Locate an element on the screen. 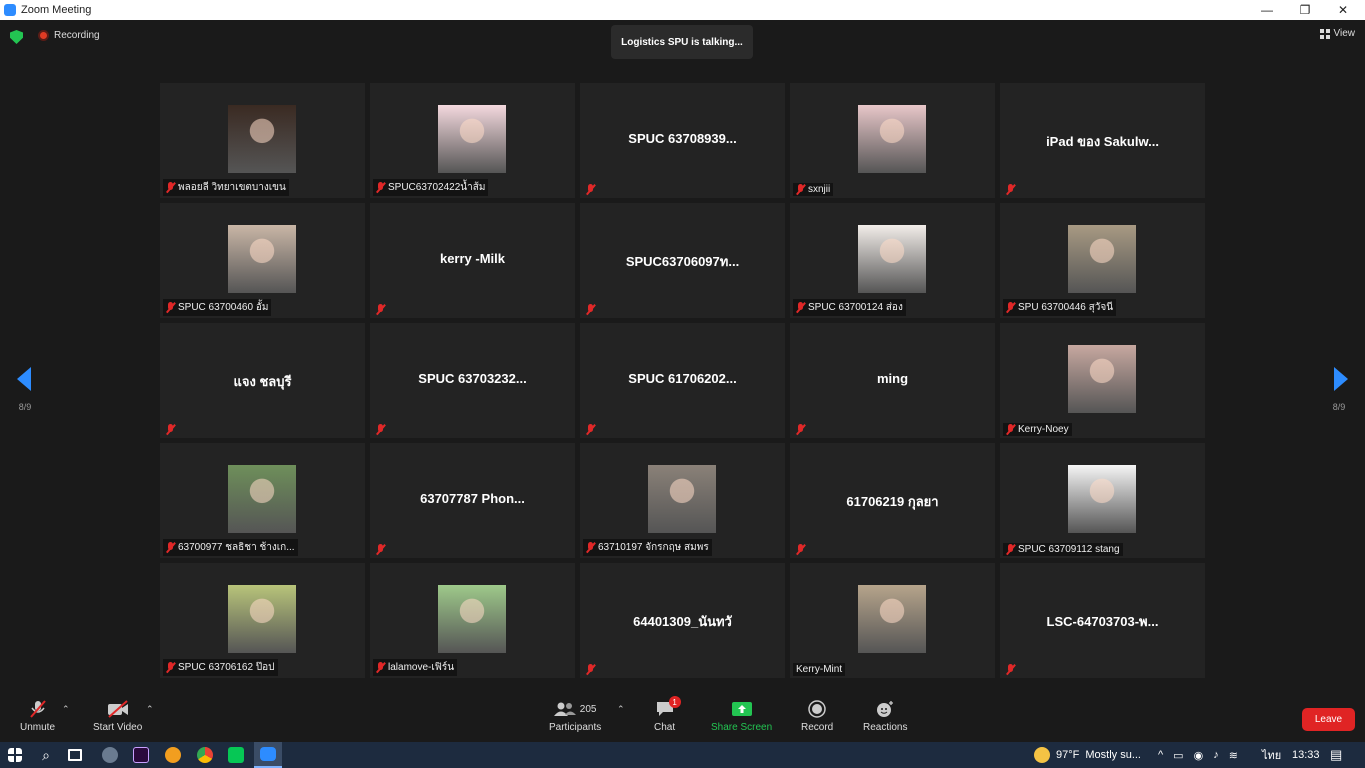 The image size is (1365, 768). view-button: View is located at coordinates (1337, 33).